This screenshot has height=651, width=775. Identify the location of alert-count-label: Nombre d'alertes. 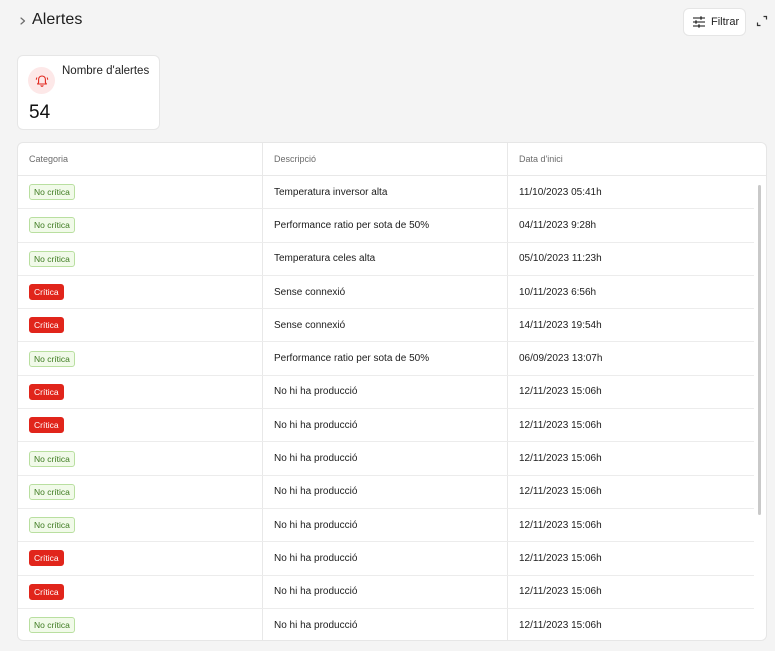
(106, 71).